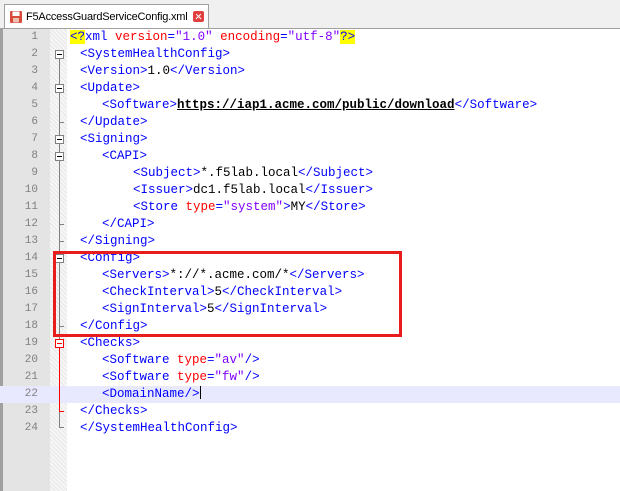 Image resolution: width=620 pixels, height=491 pixels. What do you see at coordinates (59, 379) in the screenshot?
I see `fold-guide-line` at bounding box center [59, 379].